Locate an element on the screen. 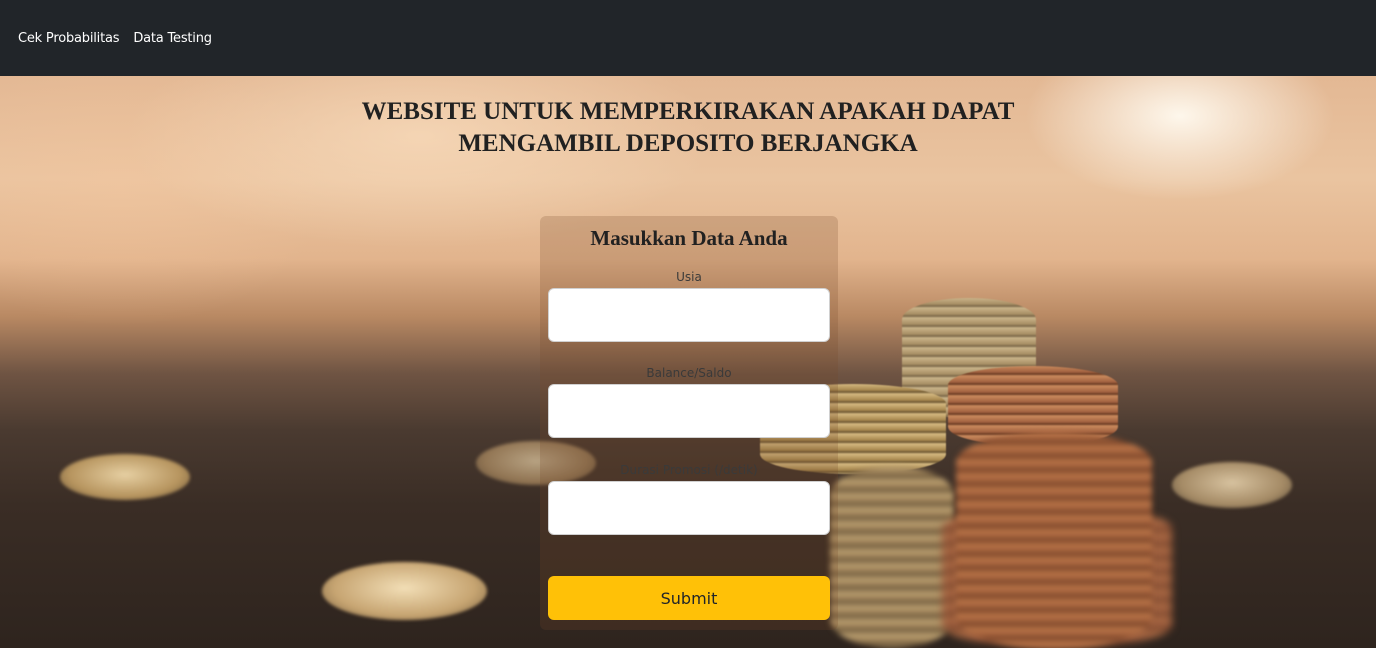 The image size is (1376, 648). durasi-promosi-input is located at coordinates (689, 508).